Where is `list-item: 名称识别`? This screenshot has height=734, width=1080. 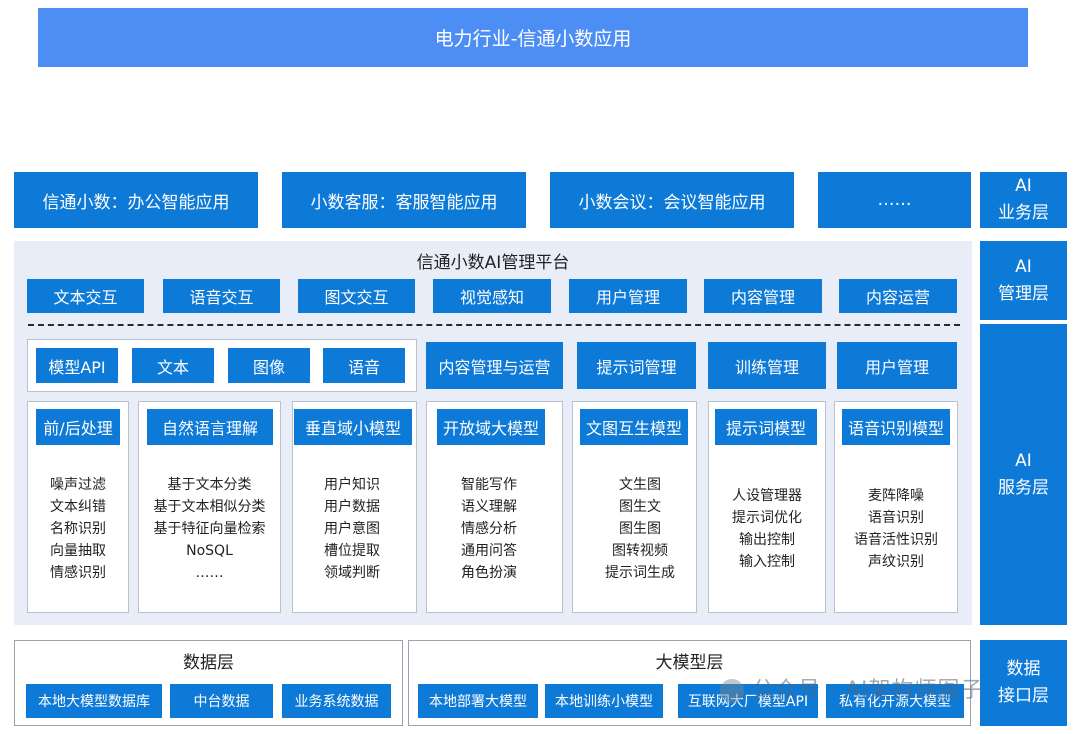 list-item: 名称识别 is located at coordinates (78, 529).